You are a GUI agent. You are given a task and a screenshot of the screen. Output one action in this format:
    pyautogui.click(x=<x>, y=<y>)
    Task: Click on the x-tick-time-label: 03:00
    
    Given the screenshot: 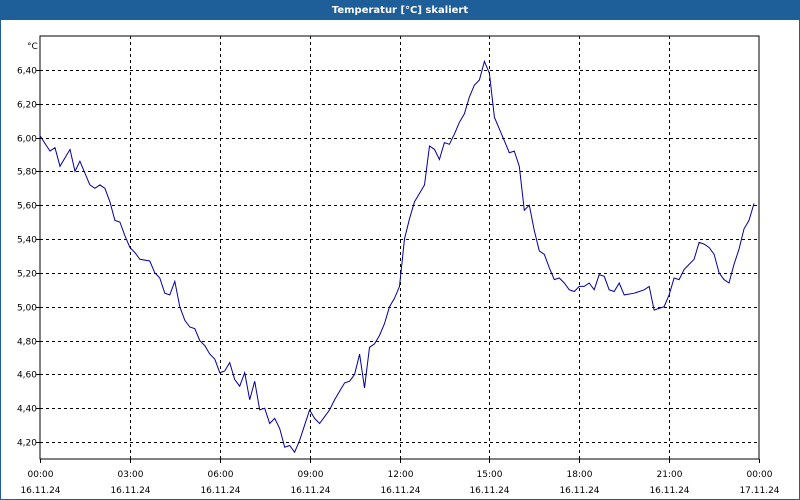 What is the action you would take?
    pyautogui.click(x=131, y=475)
    